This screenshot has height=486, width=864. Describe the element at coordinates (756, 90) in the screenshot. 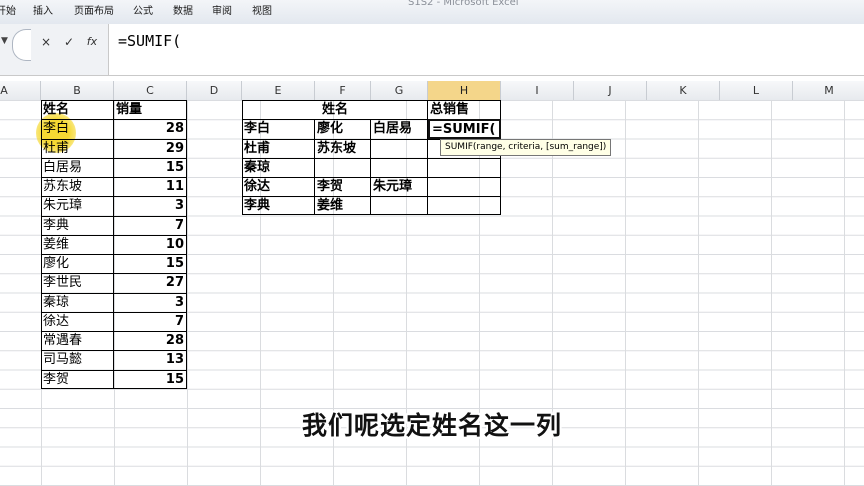

I see `column-header-l: L` at that location.